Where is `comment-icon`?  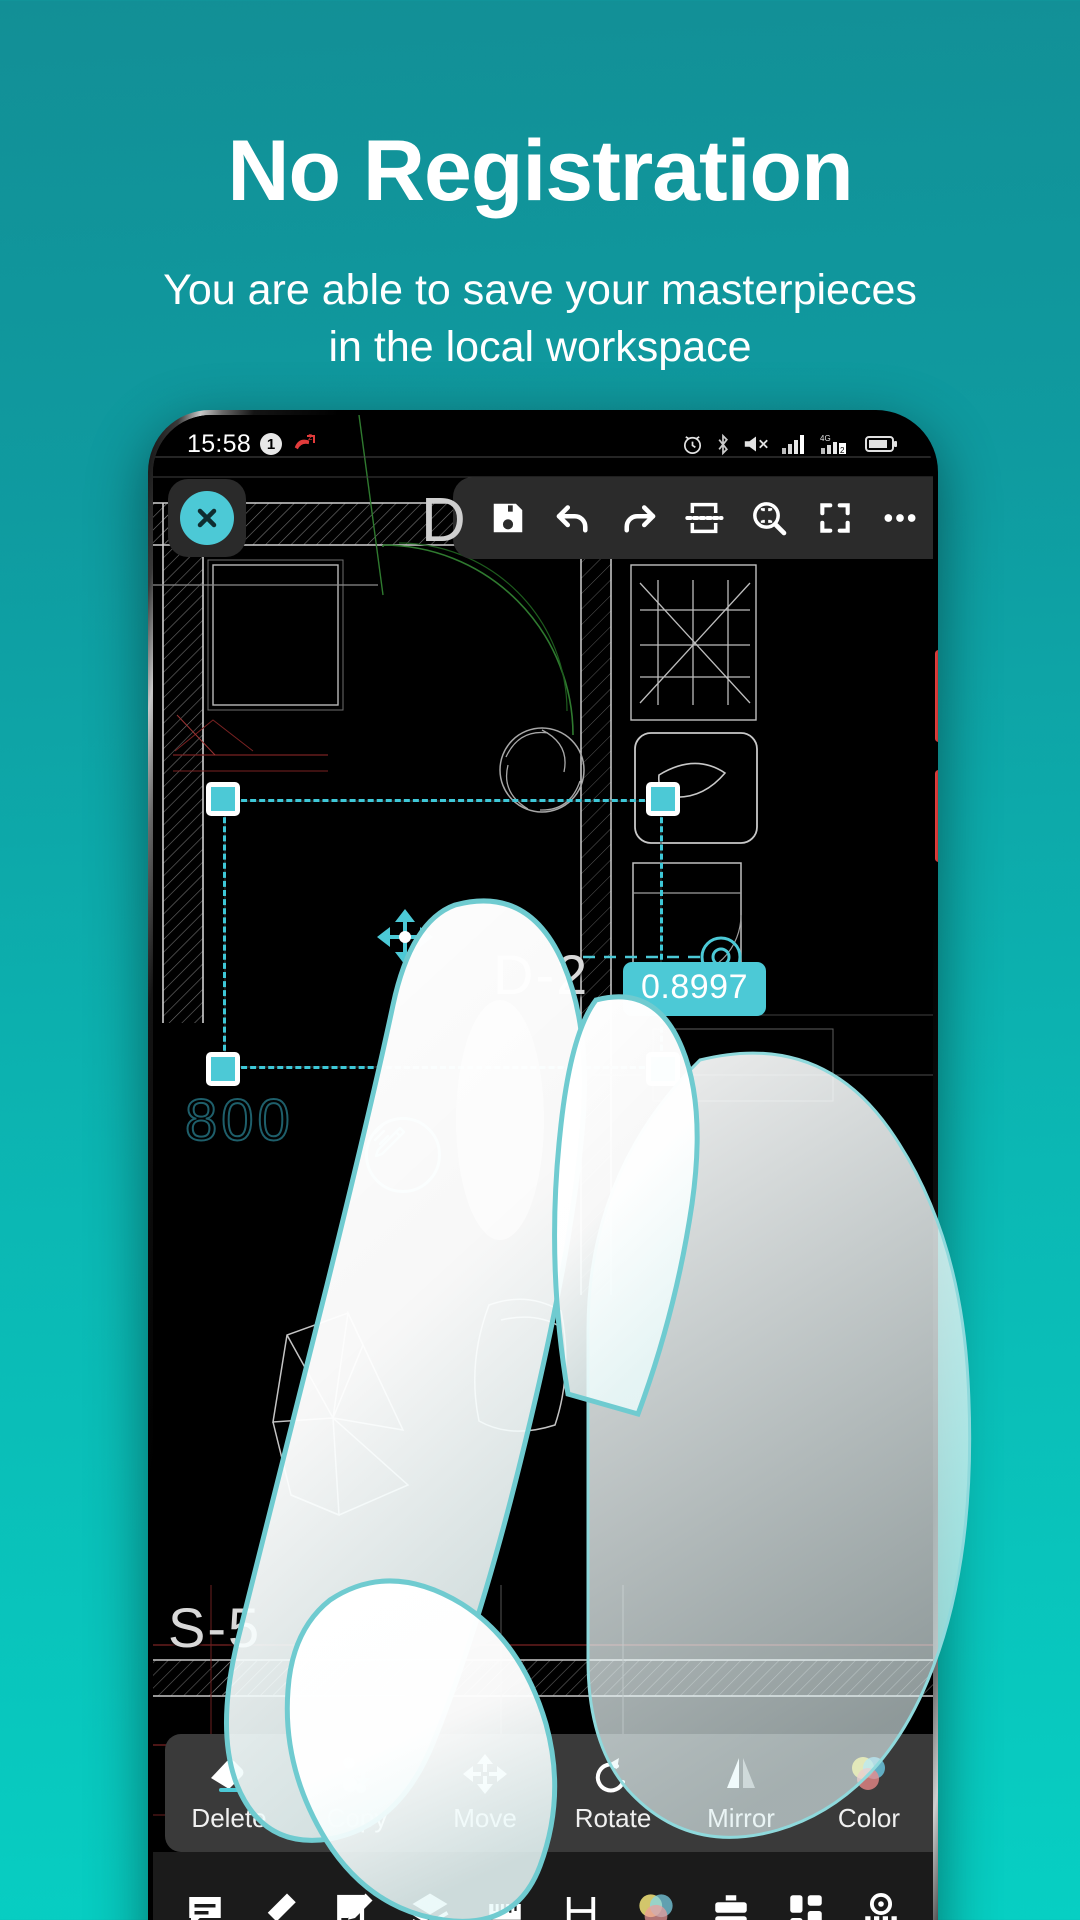
comment-icon is located at coordinates (204, 1908).